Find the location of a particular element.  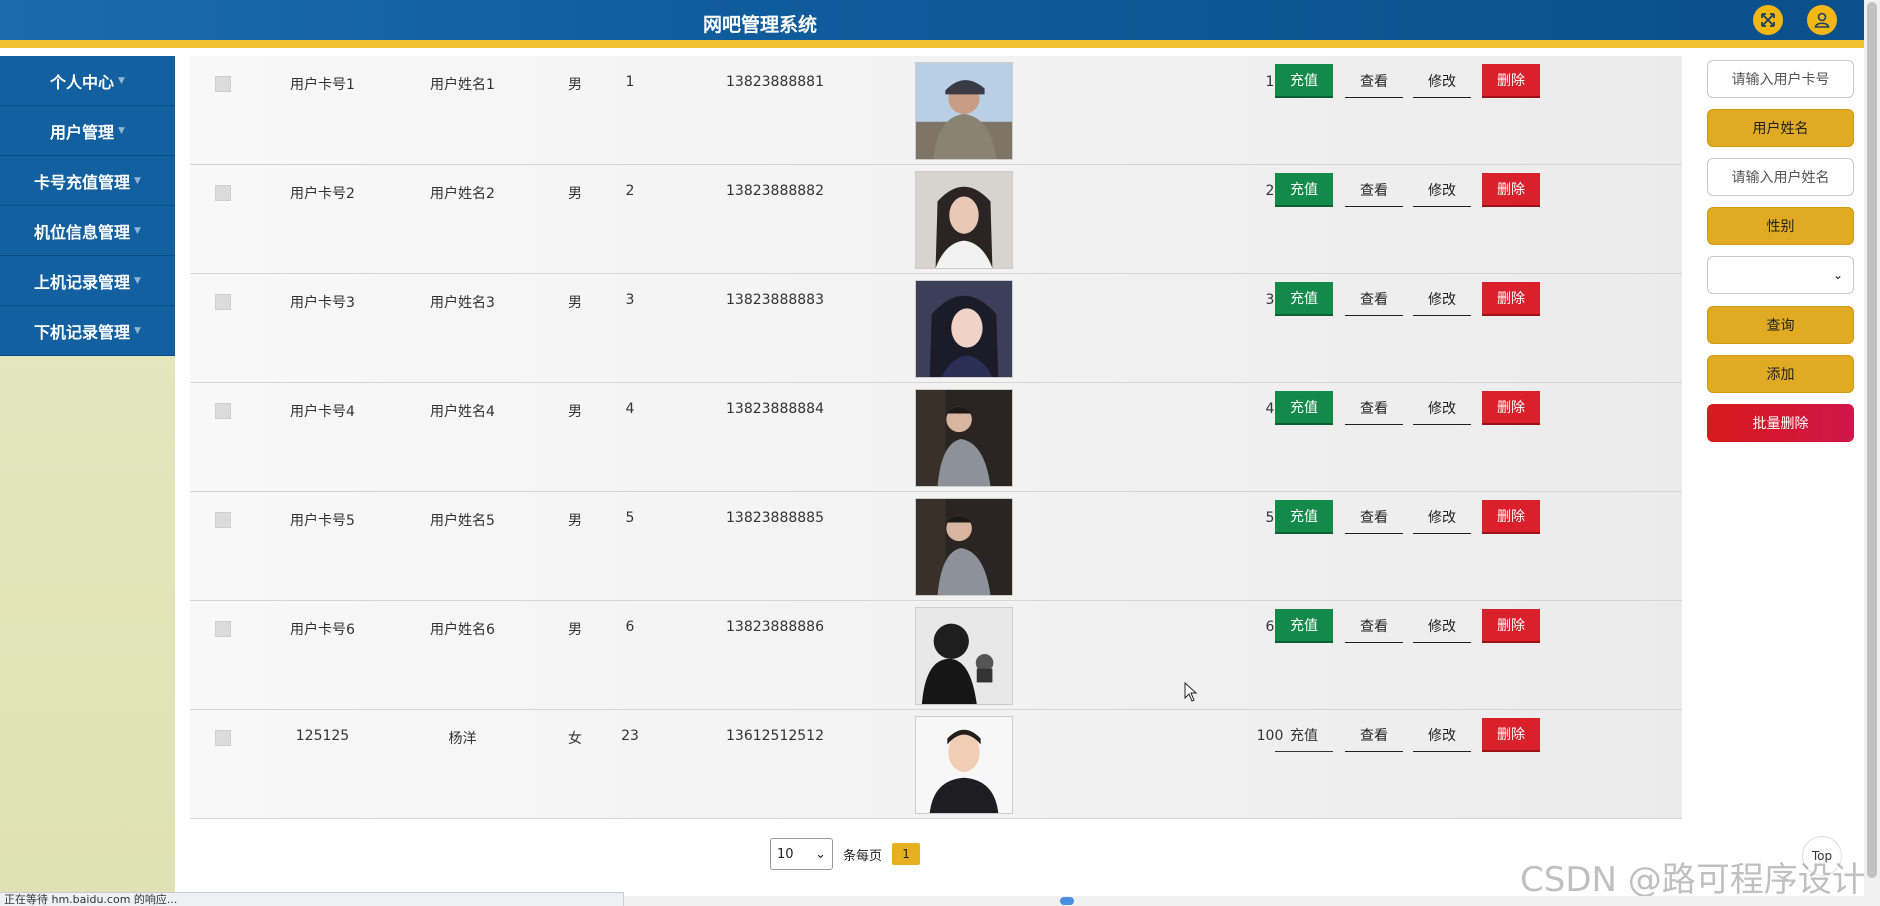

card-number: 用户卡号2 is located at coordinates (322, 194).